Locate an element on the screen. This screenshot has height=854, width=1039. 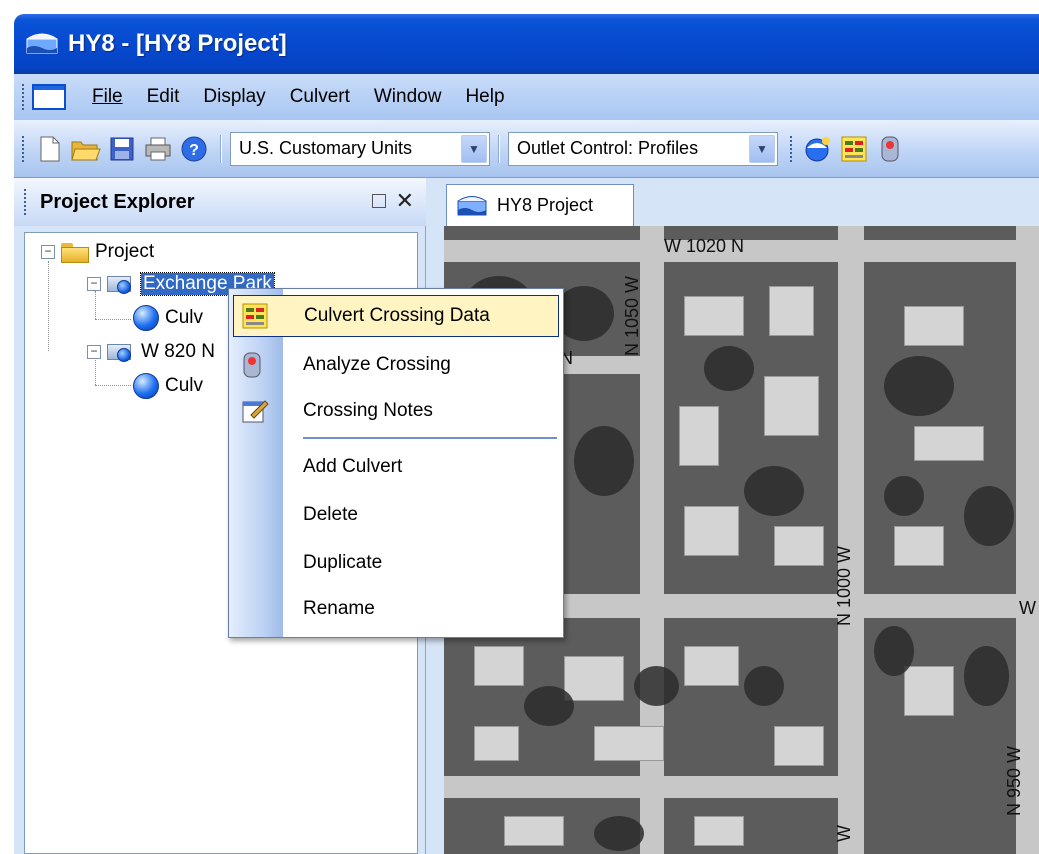
menu-item-label: Crossing Notes is located at coordinates (368, 410).